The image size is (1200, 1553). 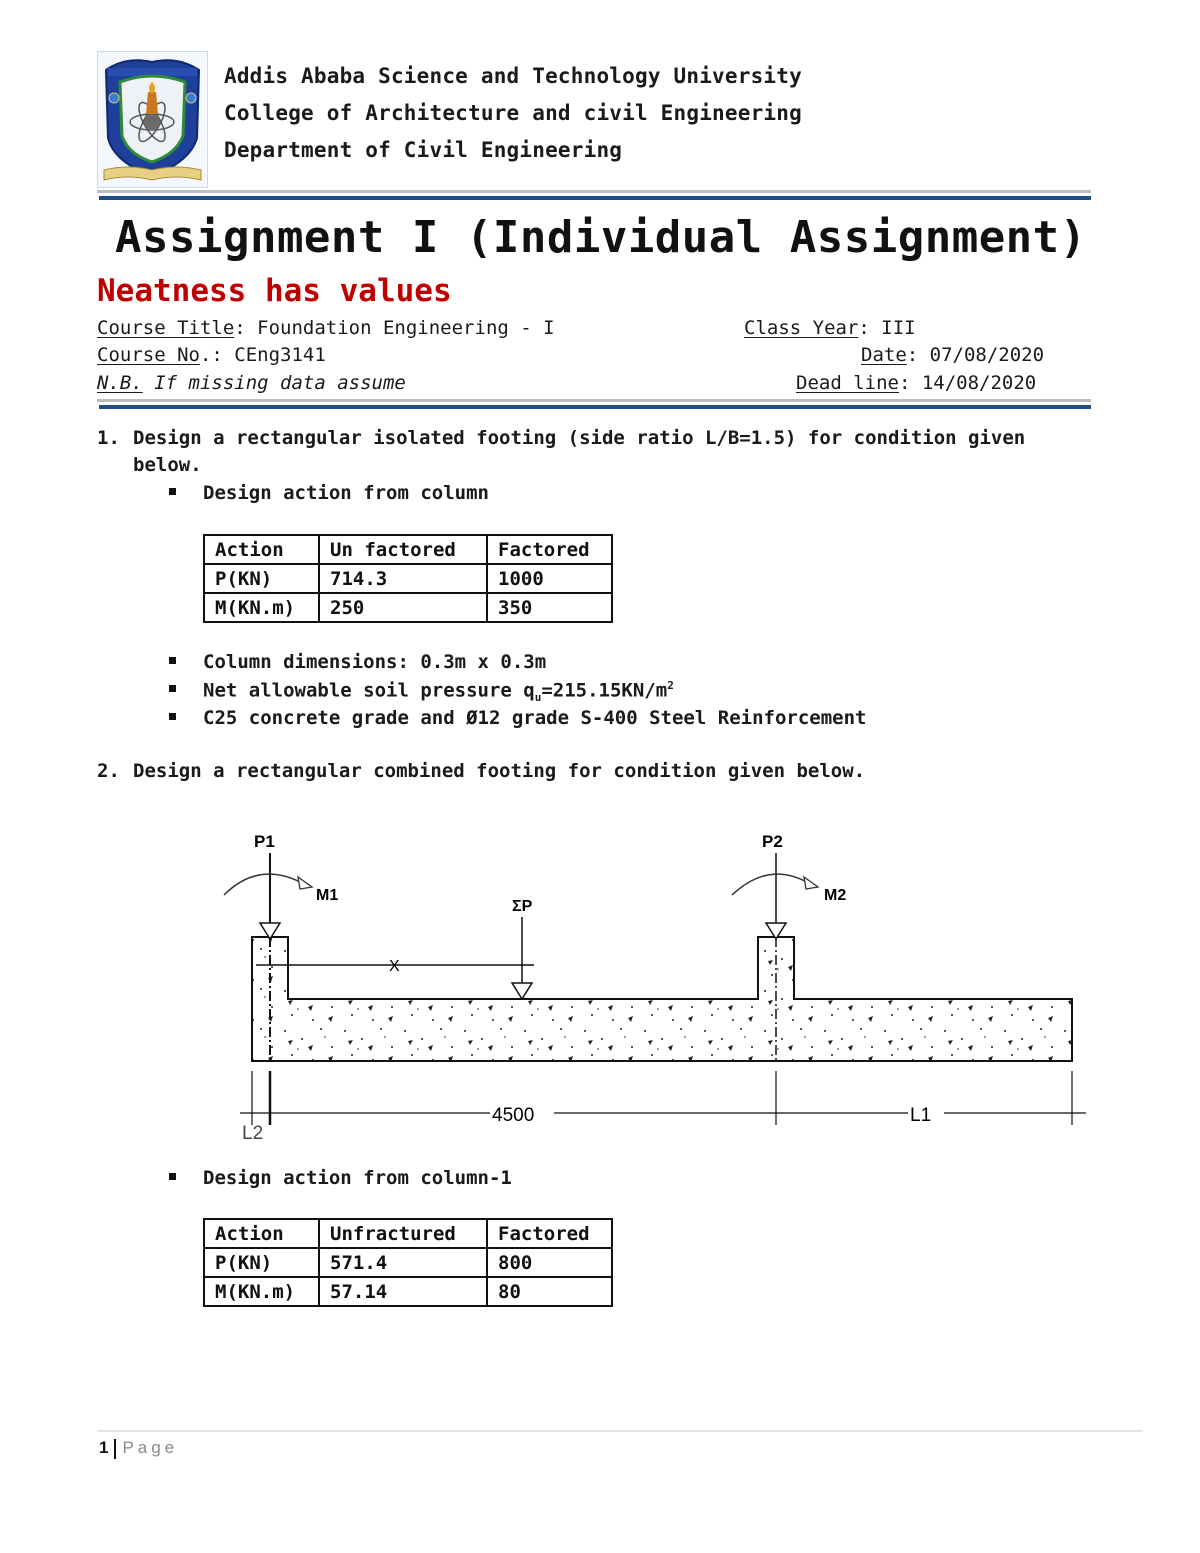 I want to click on table-header-row: Action Unfractured Factored, so click(x=408, y=1233).